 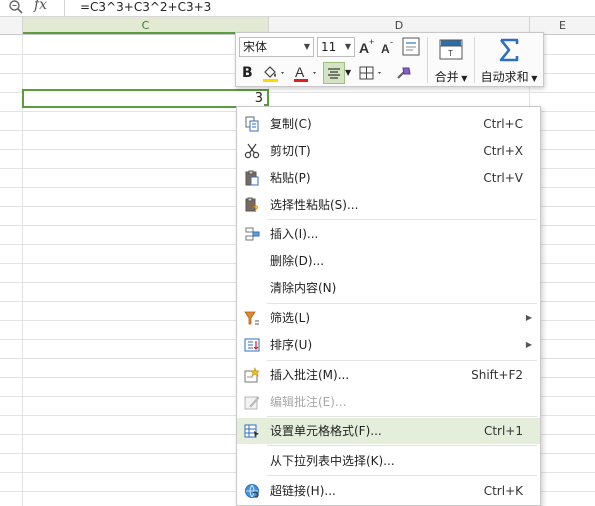 What do you see at coordinates (11, 25) in the screenshot?
I see `column-header-b-partial` at bounding box center [11, 25].